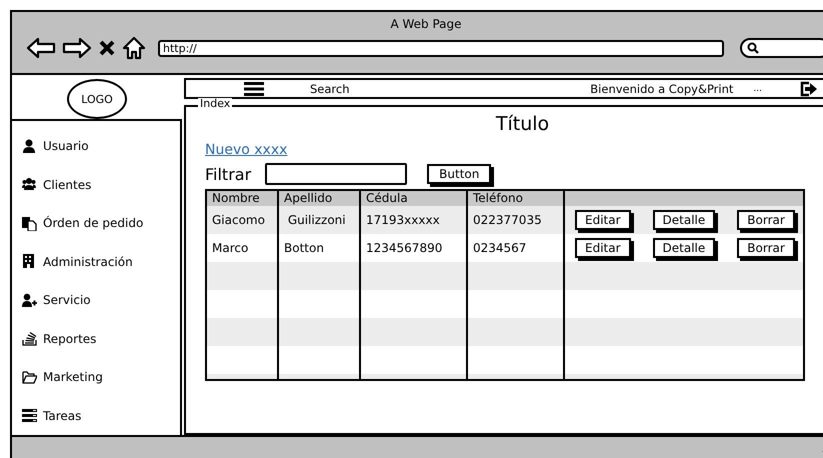 The height and width of the screenshot is (458, 823). Describe the element at coordinates (522, 125) in the screenshot. I see `page-title: Título` at that location.